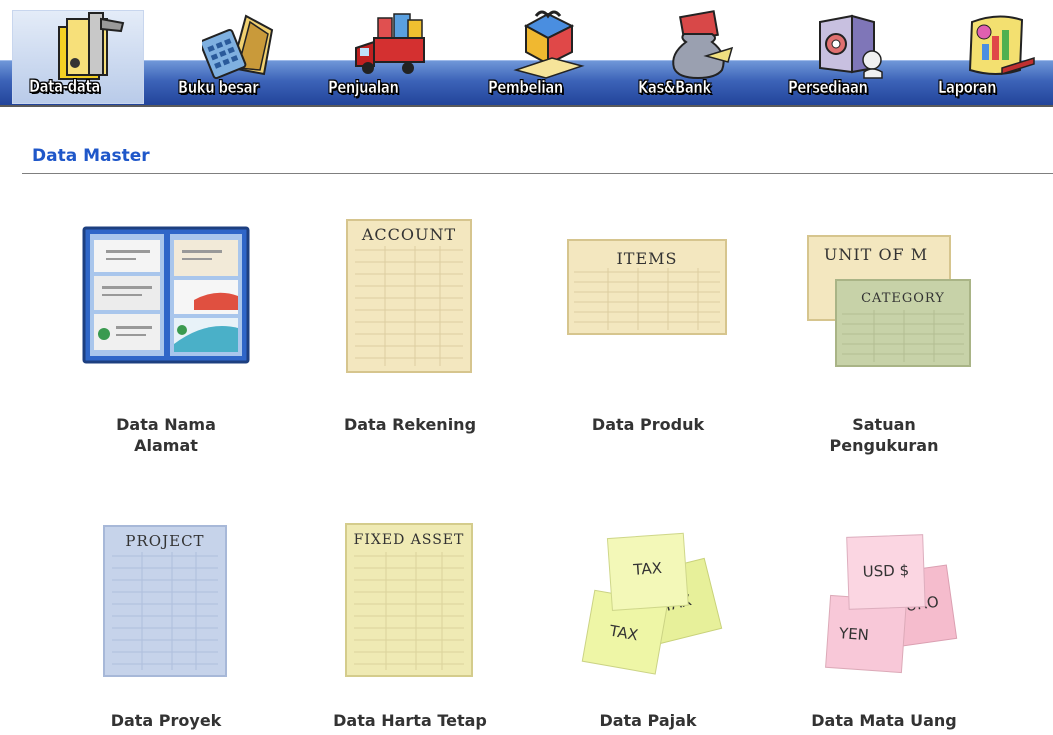 The image size is (1053, 735). Describe the element at coordinates (648, 720) in the screenshot. I see `tile-label: Data Pajak` at that location.